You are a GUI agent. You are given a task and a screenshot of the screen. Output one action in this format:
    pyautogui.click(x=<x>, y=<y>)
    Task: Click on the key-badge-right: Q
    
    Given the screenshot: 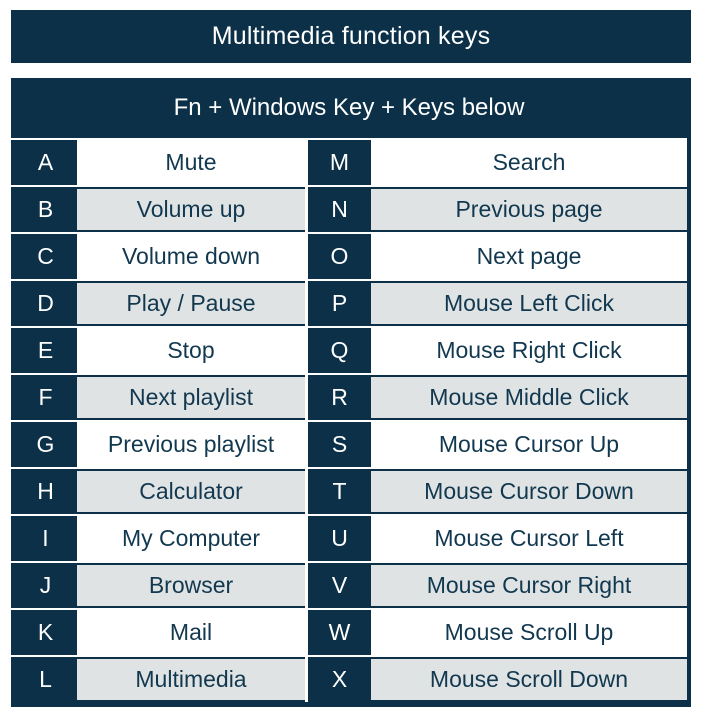 What is the action you would take?
    pyautogui.click(x=338, y=350)
    